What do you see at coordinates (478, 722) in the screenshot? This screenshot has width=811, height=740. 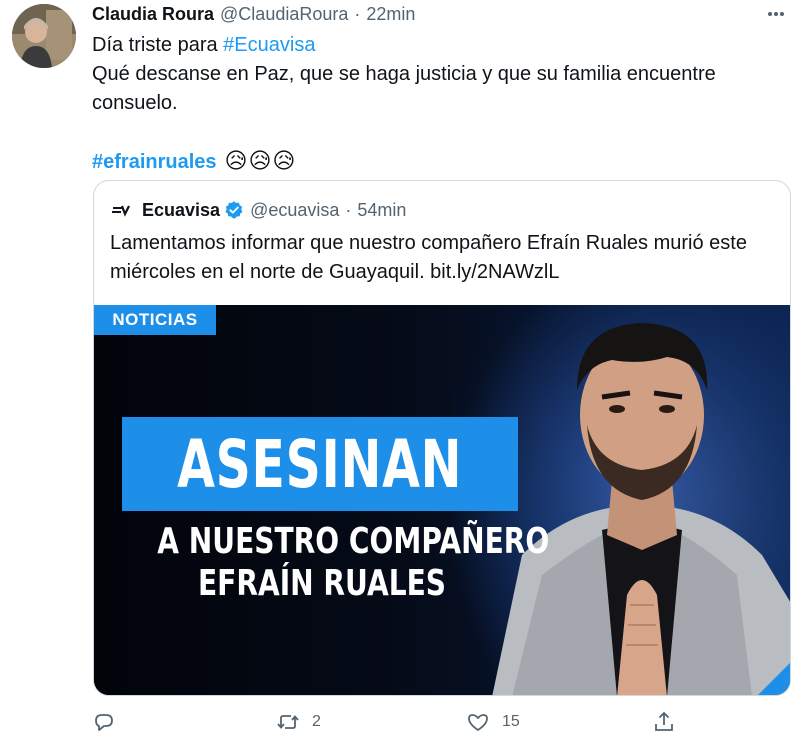 I see `heart-icon` at bounding box center [478, 722].